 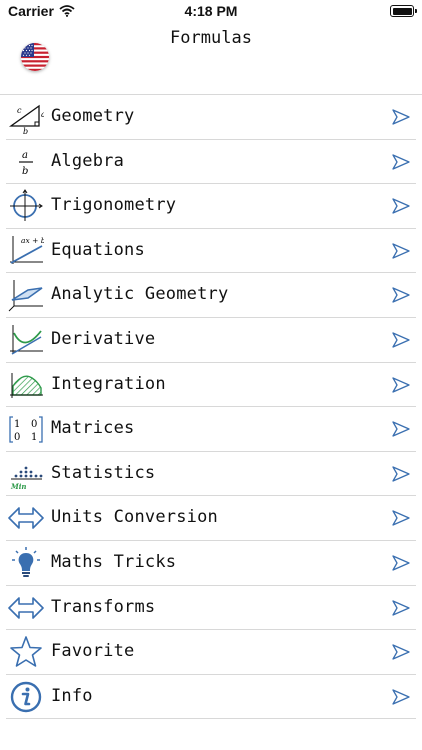 I want to click on page-title: Formulas, so click(x=211, y=38).